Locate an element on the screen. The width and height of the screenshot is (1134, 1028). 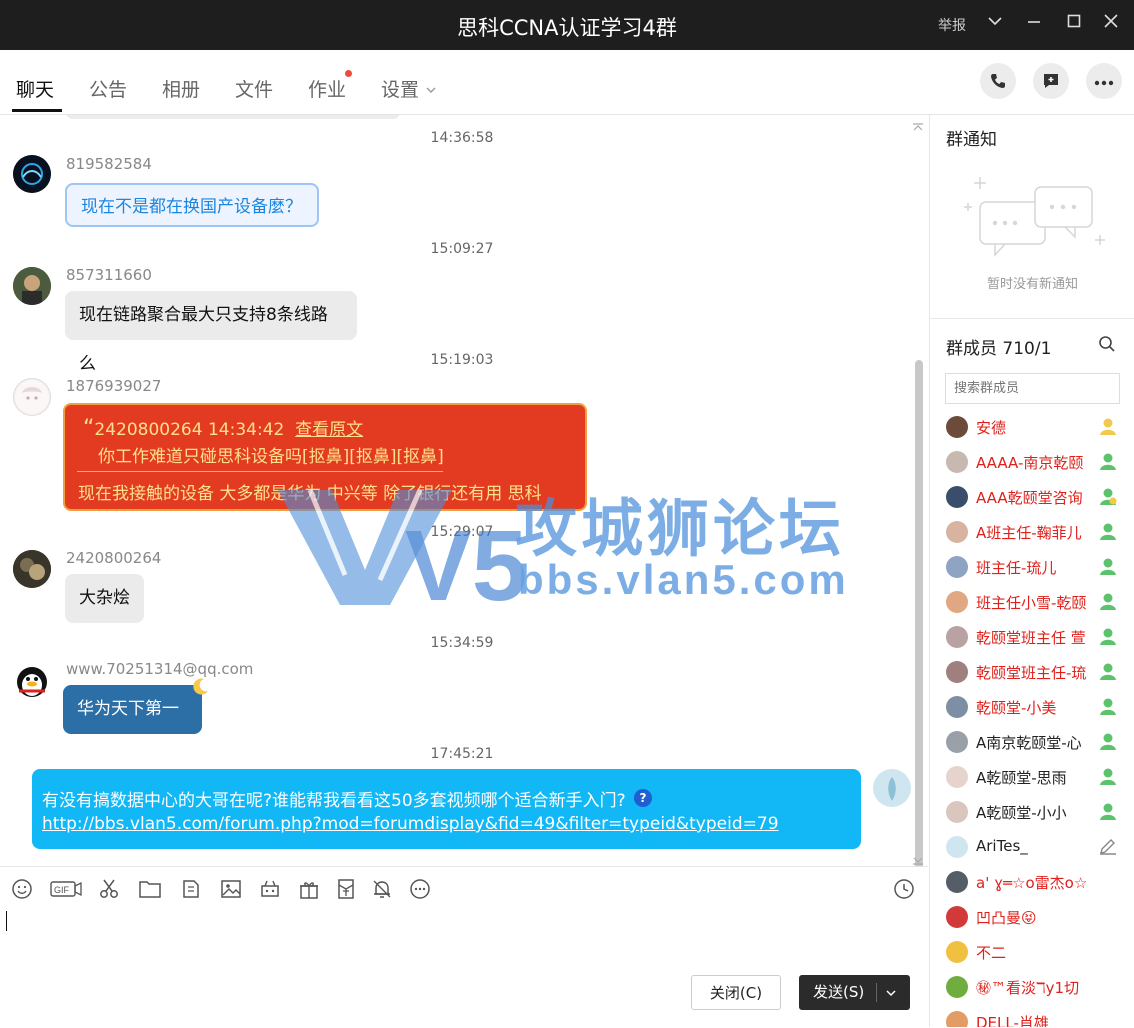
title-bar: 思科CCNA认证学习4群 举报 is located at coordinates (567, 25).